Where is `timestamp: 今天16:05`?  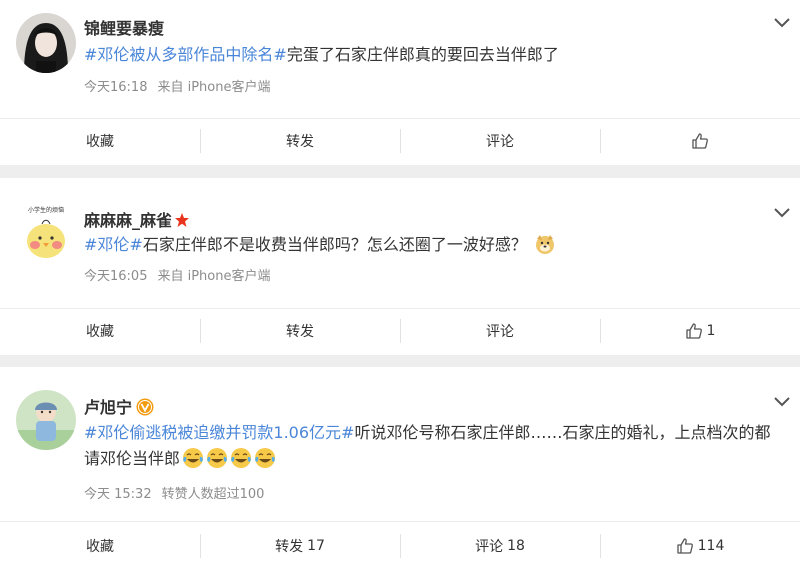
timestamp: 今天16:05 is located at coordinates (116, 276).